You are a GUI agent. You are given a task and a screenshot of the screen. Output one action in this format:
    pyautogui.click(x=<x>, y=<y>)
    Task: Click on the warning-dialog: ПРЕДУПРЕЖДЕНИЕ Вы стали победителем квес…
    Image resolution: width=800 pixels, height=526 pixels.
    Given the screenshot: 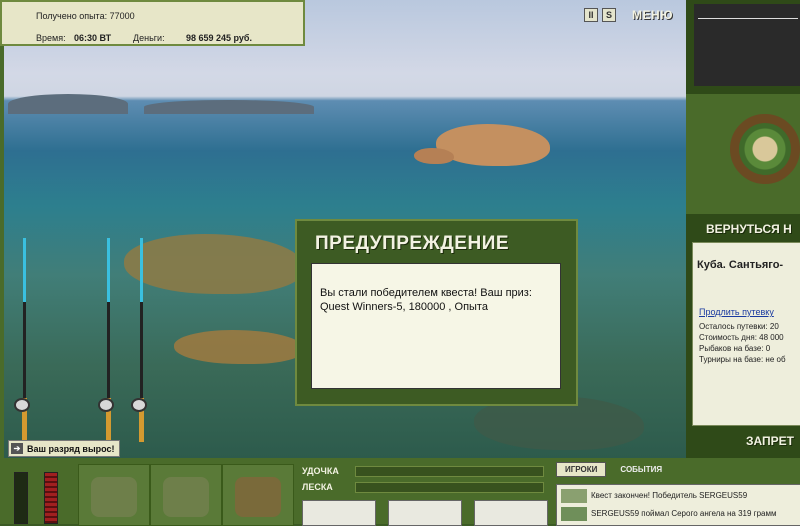 What is the action you would take?
    pyautogui.click(x=436, y=312)
    